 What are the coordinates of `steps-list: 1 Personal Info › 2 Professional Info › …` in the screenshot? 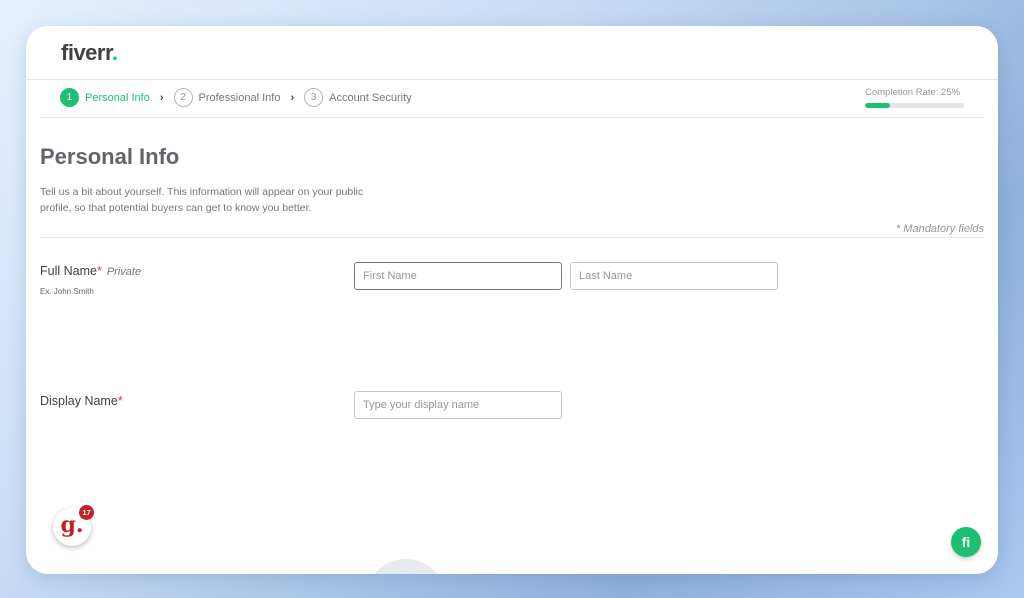 It's located at (236, 97).